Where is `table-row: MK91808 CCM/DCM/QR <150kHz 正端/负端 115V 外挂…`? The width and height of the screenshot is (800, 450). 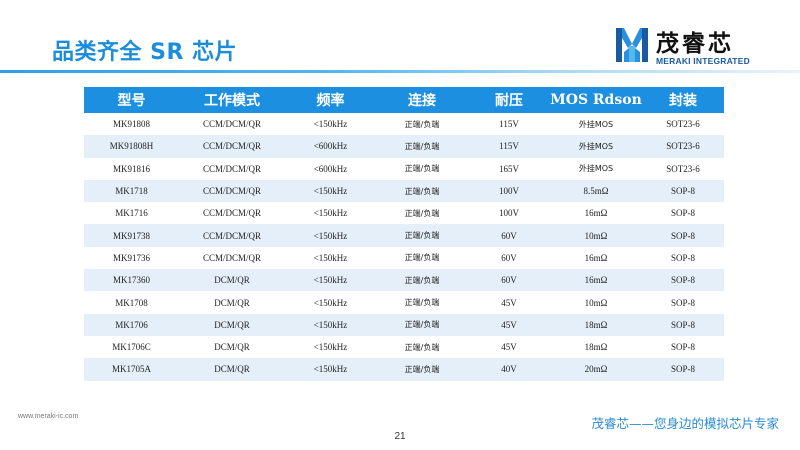
table-row: MK91808 CCM/DCM/QR <150kHz 正端/负端 115V 外挂… is located at coordinates (404, 124).